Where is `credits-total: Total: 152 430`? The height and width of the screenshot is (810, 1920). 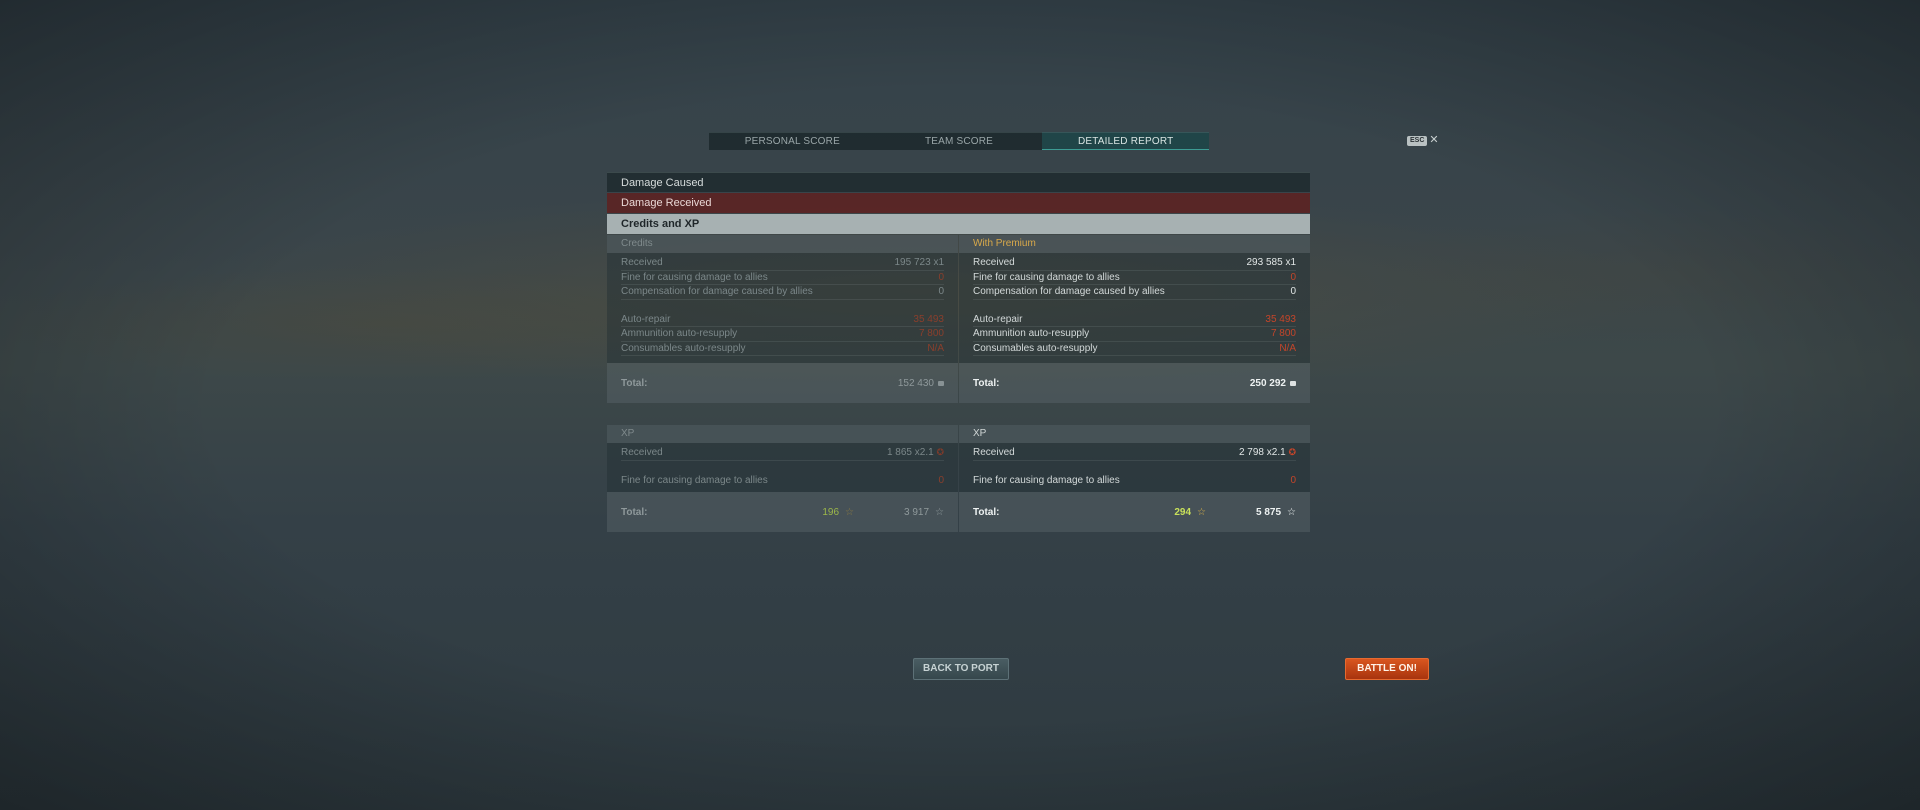
credits-total: Total: 152 430 is located at coordinates (782, 383).